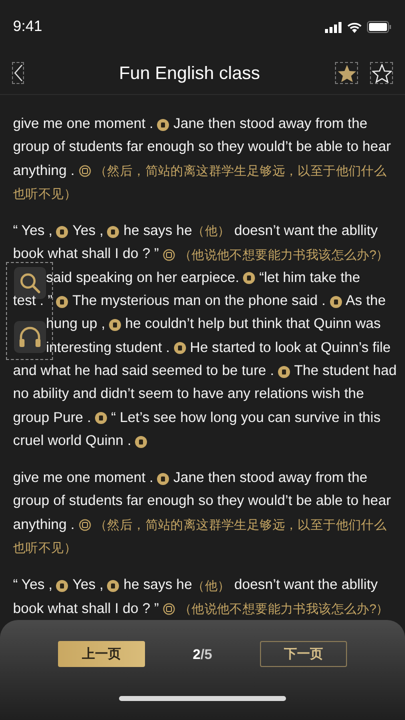 The width and height of the screenshot is (405, 720). Describe the element at coordinates (309, 278) in the screenshot. I see `story-text: “let him take the` at that location.